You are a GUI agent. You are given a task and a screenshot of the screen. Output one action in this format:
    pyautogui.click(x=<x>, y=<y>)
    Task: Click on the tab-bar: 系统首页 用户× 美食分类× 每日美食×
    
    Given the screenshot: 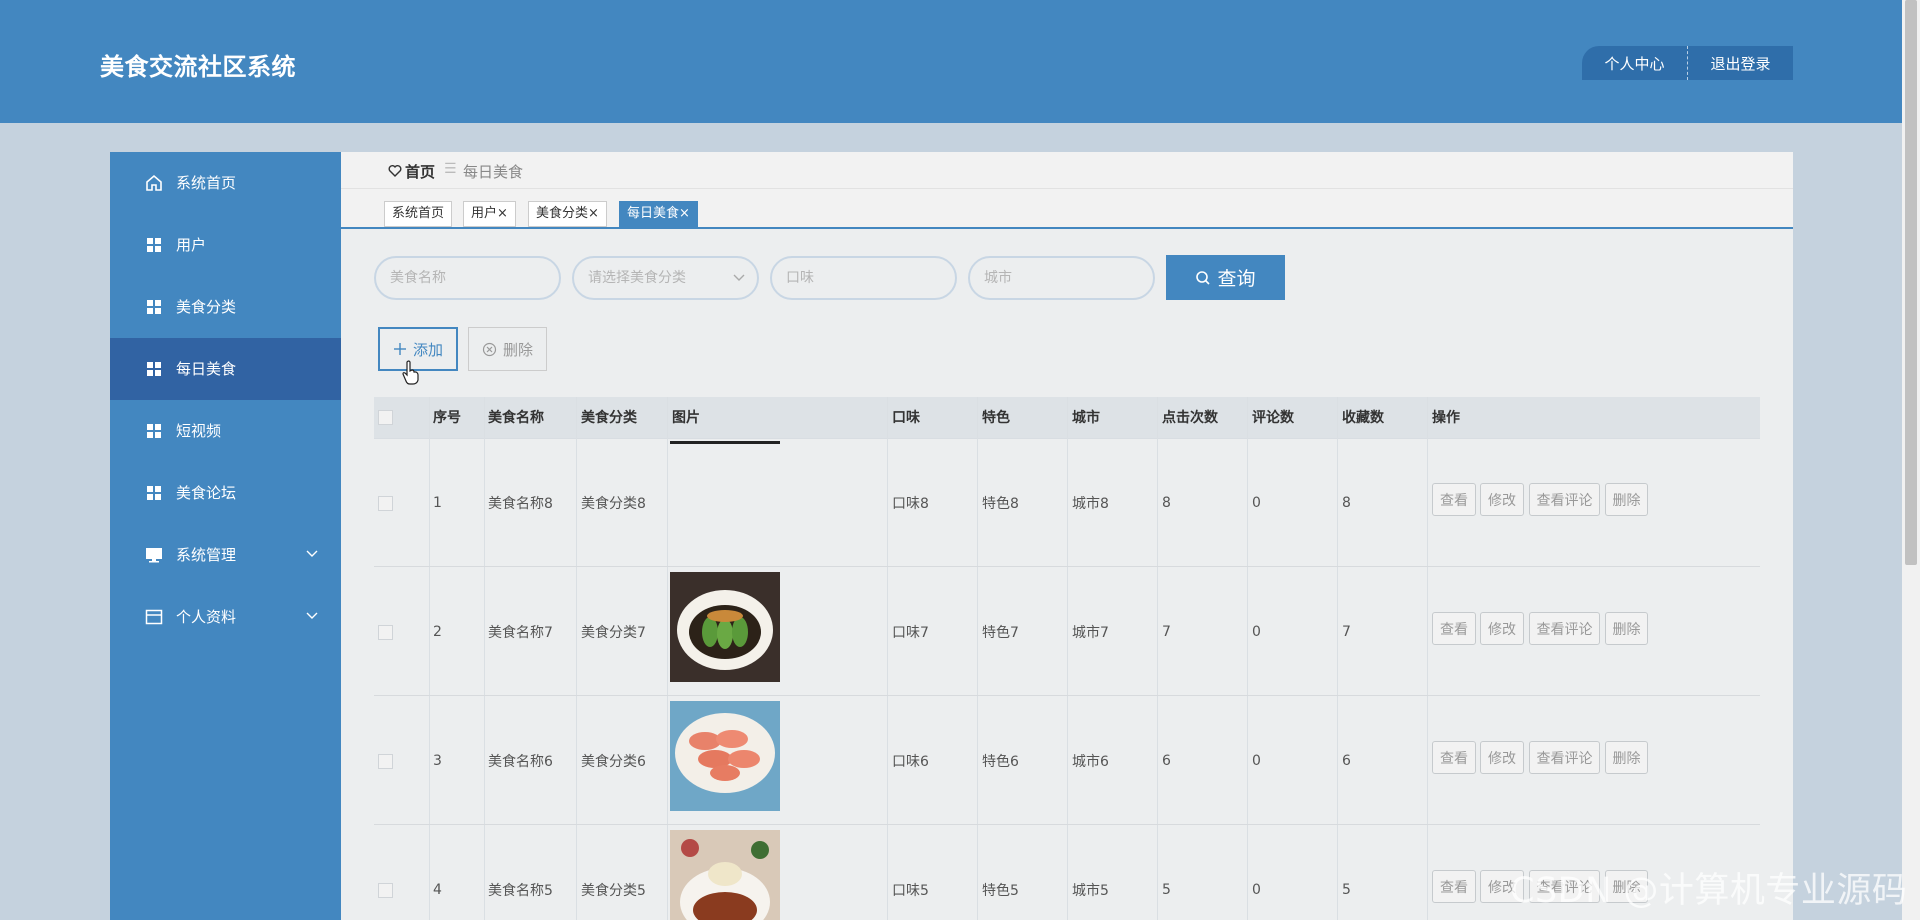 What is the action you would take?
    pyautogui.click(x=1067, y=209)
    